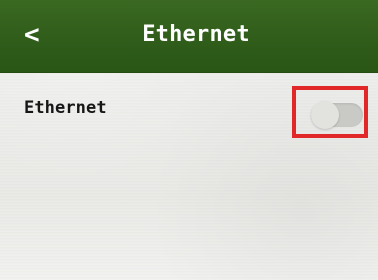  I want to click on highlight-box, so click(330, 112).